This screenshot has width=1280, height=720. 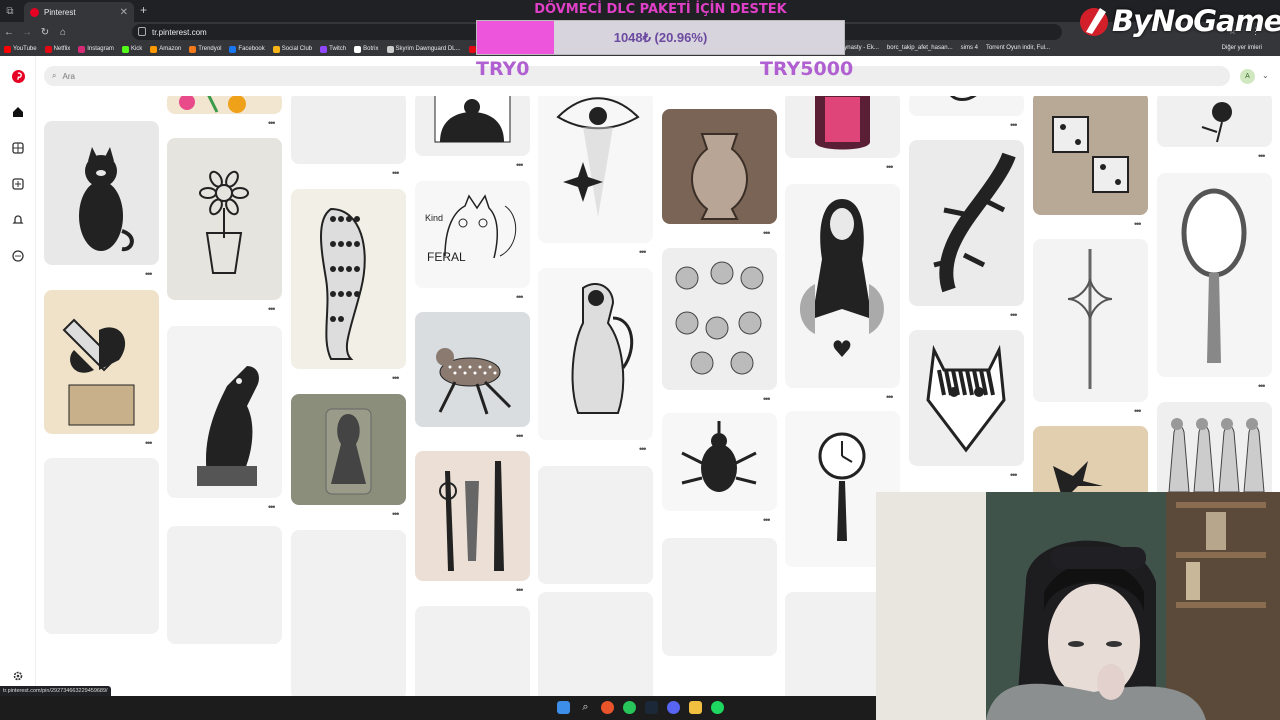 I want to click on pin-rose, so click(x=1214, y=121).